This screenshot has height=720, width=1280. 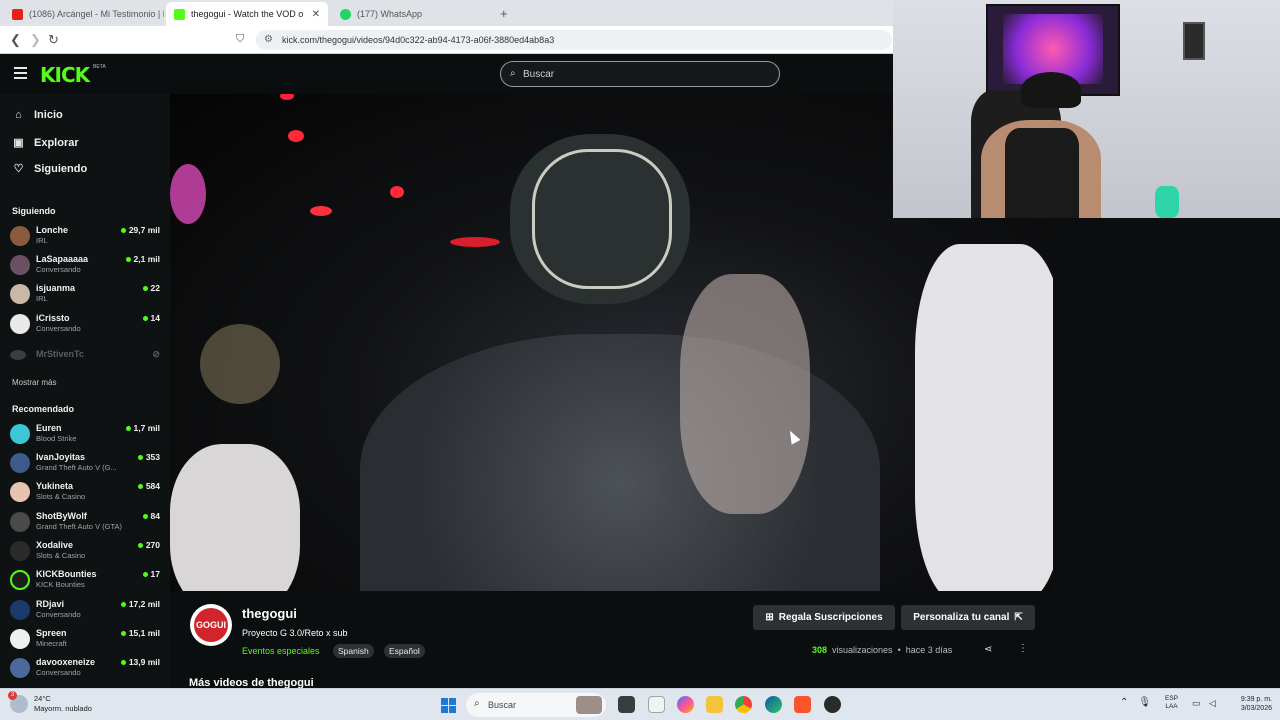 I want to click on sidebar-item-explorar: ▣ Explorar, so click(x=45, y=143).